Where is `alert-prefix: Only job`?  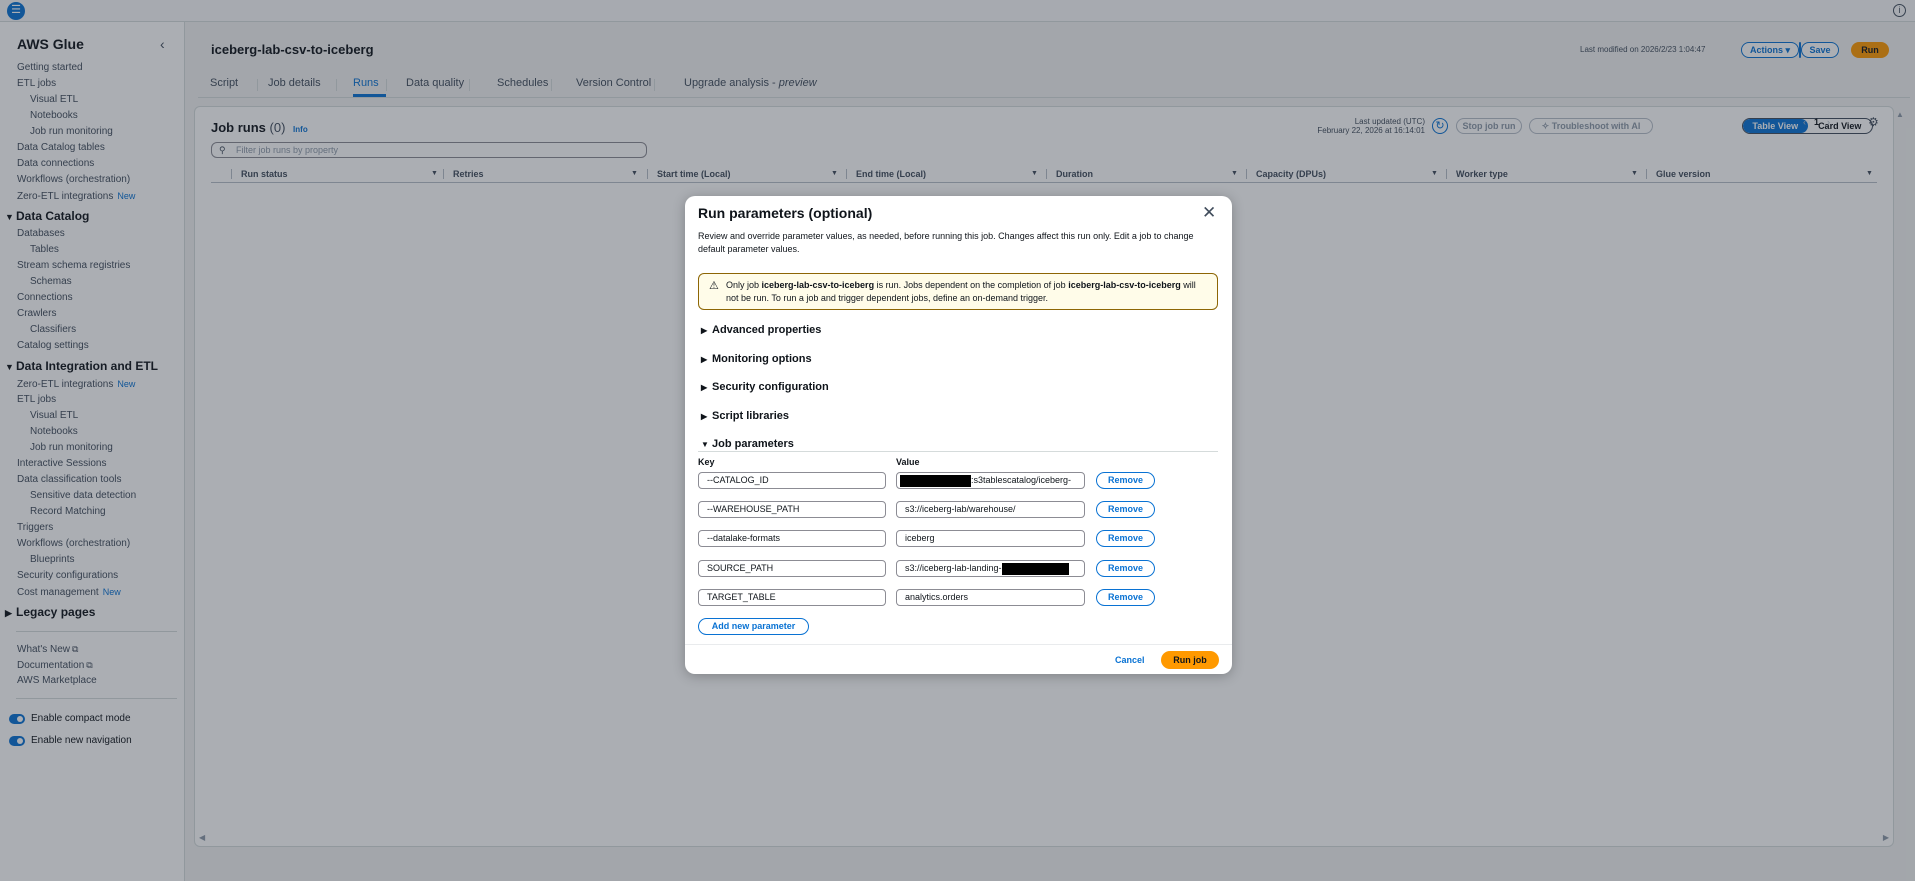
alert-prefix: Only job is located at coordinates (744, 285).